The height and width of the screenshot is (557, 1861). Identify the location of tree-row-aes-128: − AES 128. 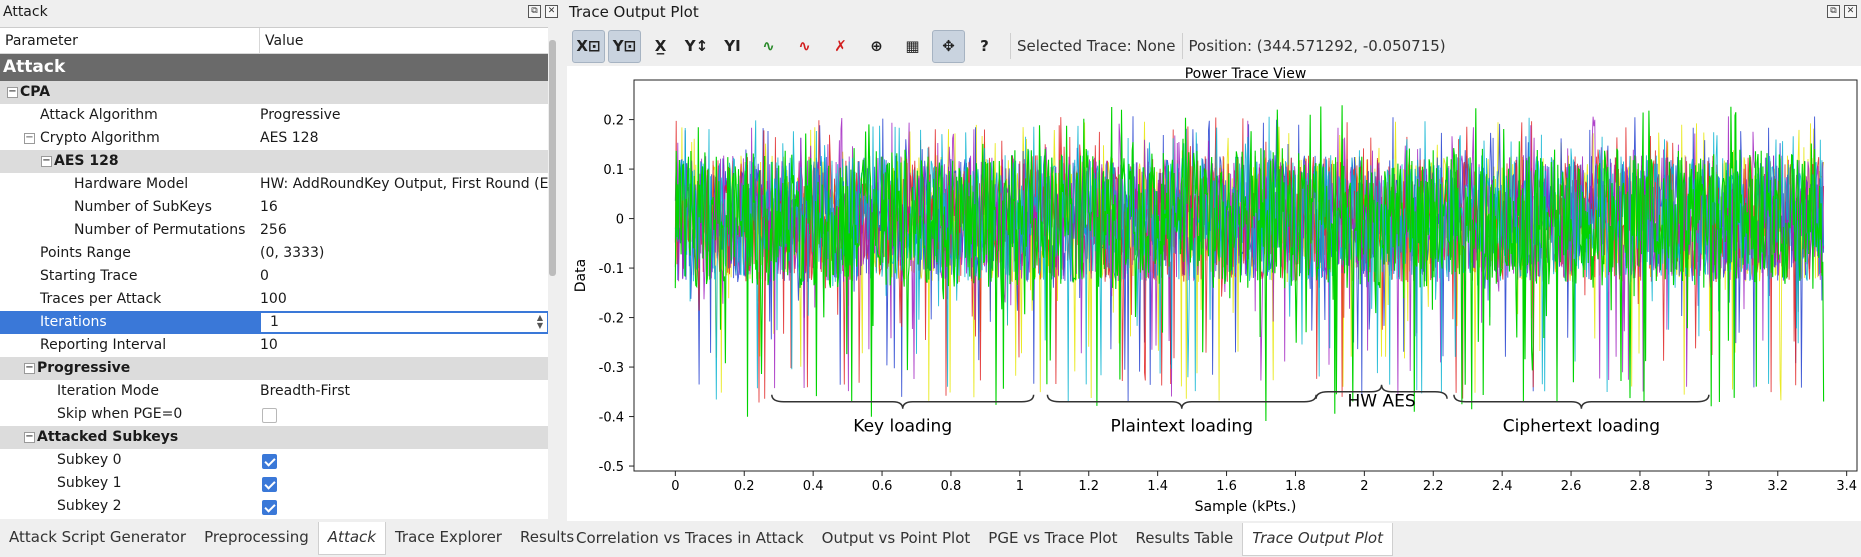
(274, 161).